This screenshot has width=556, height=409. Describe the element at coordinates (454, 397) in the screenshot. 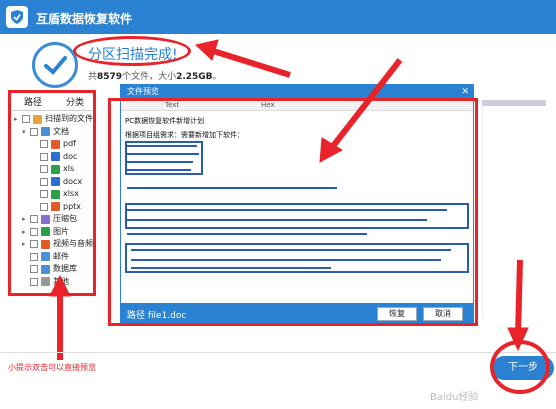

I see `watermark: Baidu经验` at that location.